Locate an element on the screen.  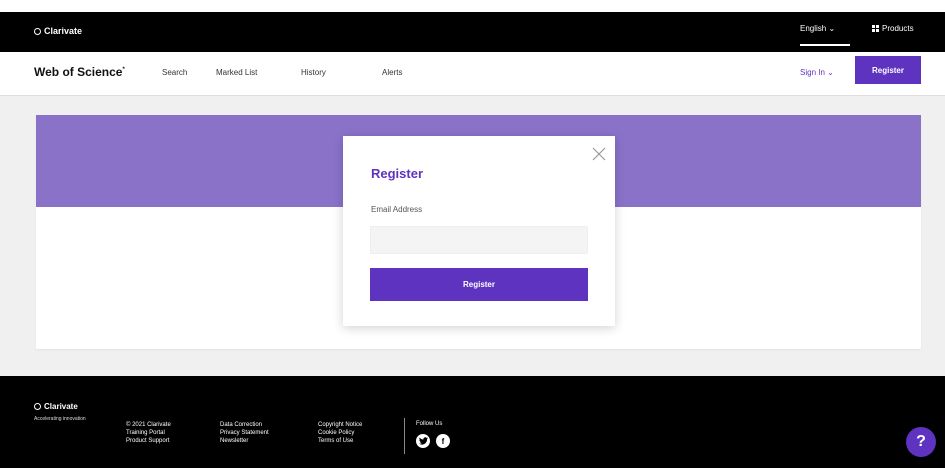
twitter-icon is located at coordinates (423, 441).